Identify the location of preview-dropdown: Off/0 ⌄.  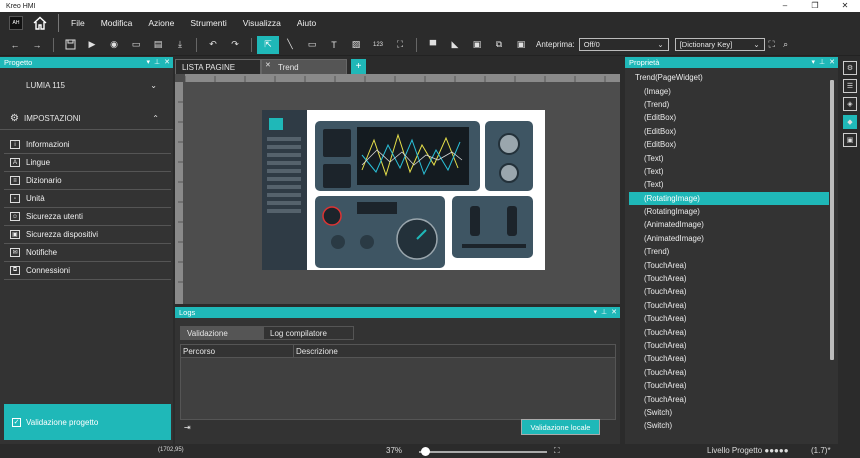
(623, 44).